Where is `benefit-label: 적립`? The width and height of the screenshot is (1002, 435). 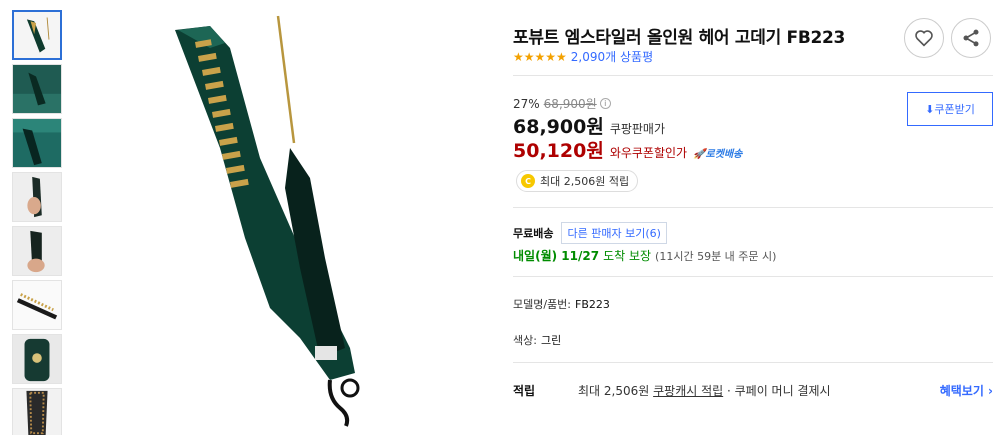 benefit-label: 적립 is located at coordinates (524, 391).